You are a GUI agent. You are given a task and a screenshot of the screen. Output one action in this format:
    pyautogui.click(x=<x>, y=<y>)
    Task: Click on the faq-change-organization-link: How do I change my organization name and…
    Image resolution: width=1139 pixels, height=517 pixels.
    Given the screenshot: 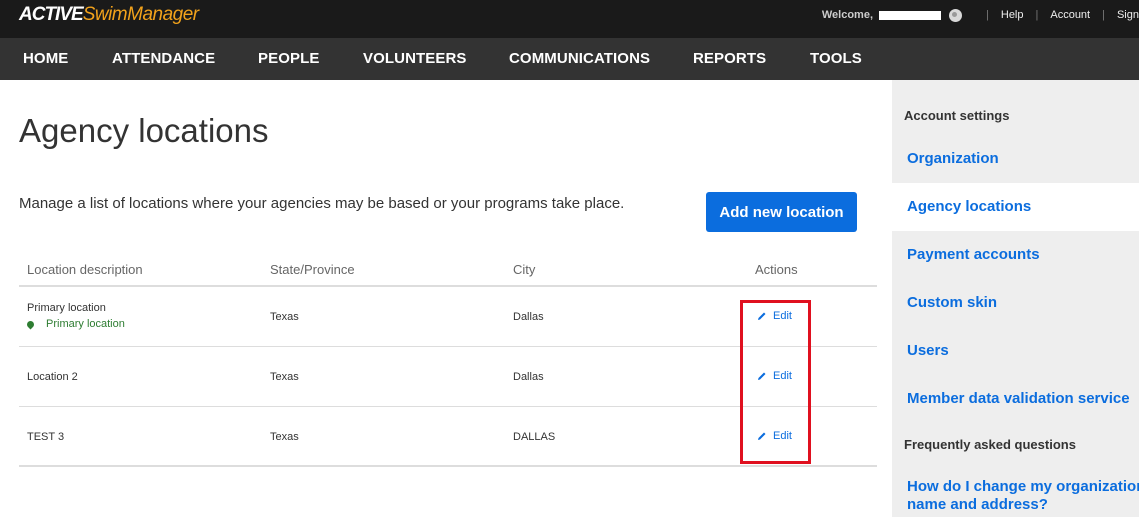 What is the action you would take?
    pyautogui.click(x=1023, y=496)
    